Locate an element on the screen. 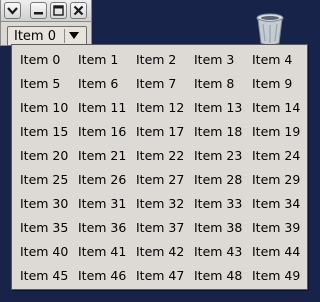 The width and height of the screenshot is (320, 302). dropdown-item: Item 9 is located at coordinates (281, 87).